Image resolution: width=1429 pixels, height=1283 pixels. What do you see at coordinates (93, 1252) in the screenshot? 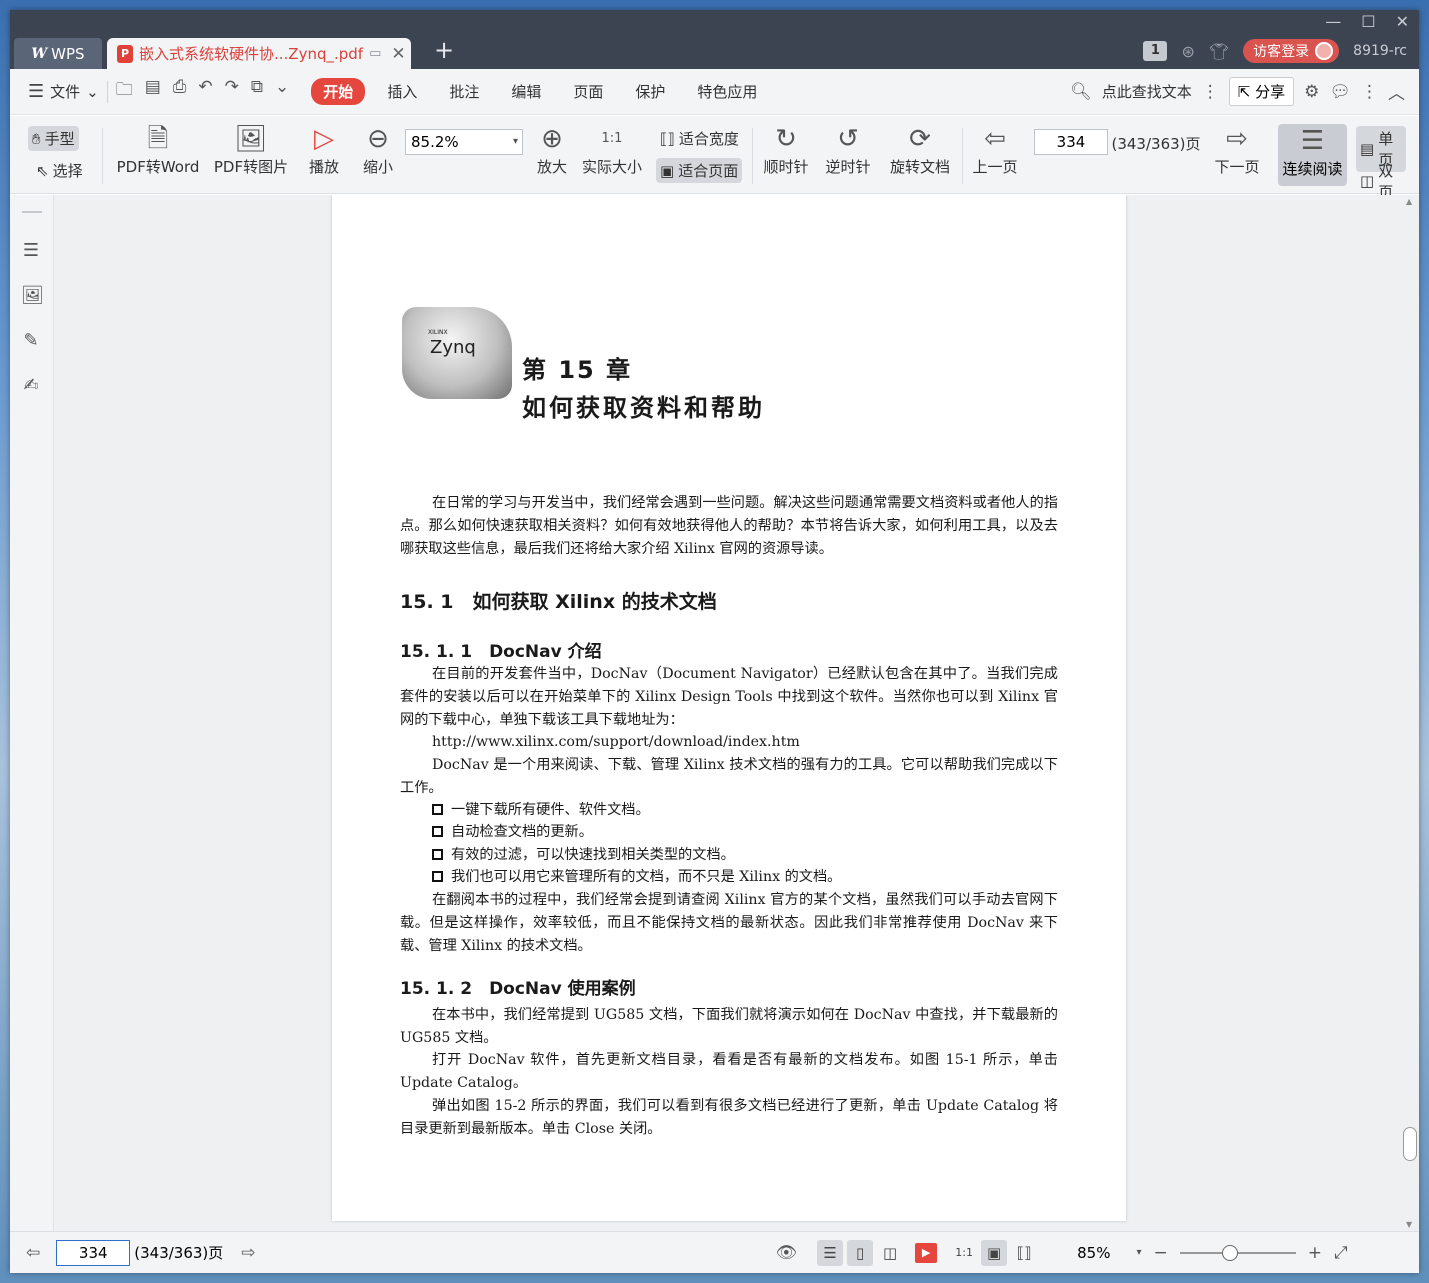
I see `status-page-input: 334` at bounding box center [93, 1252].